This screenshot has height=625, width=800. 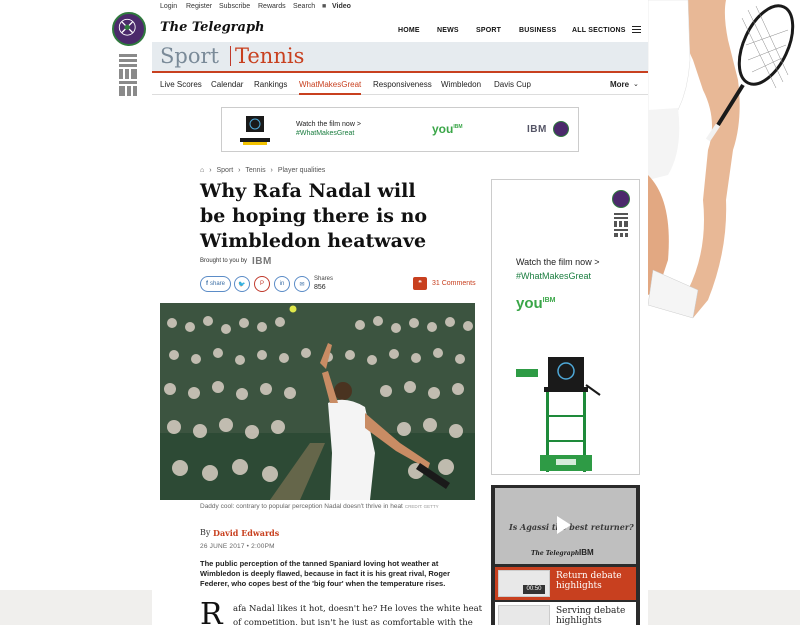 I want to click on section-parent-link: Sport, so click(x=189, y=56).